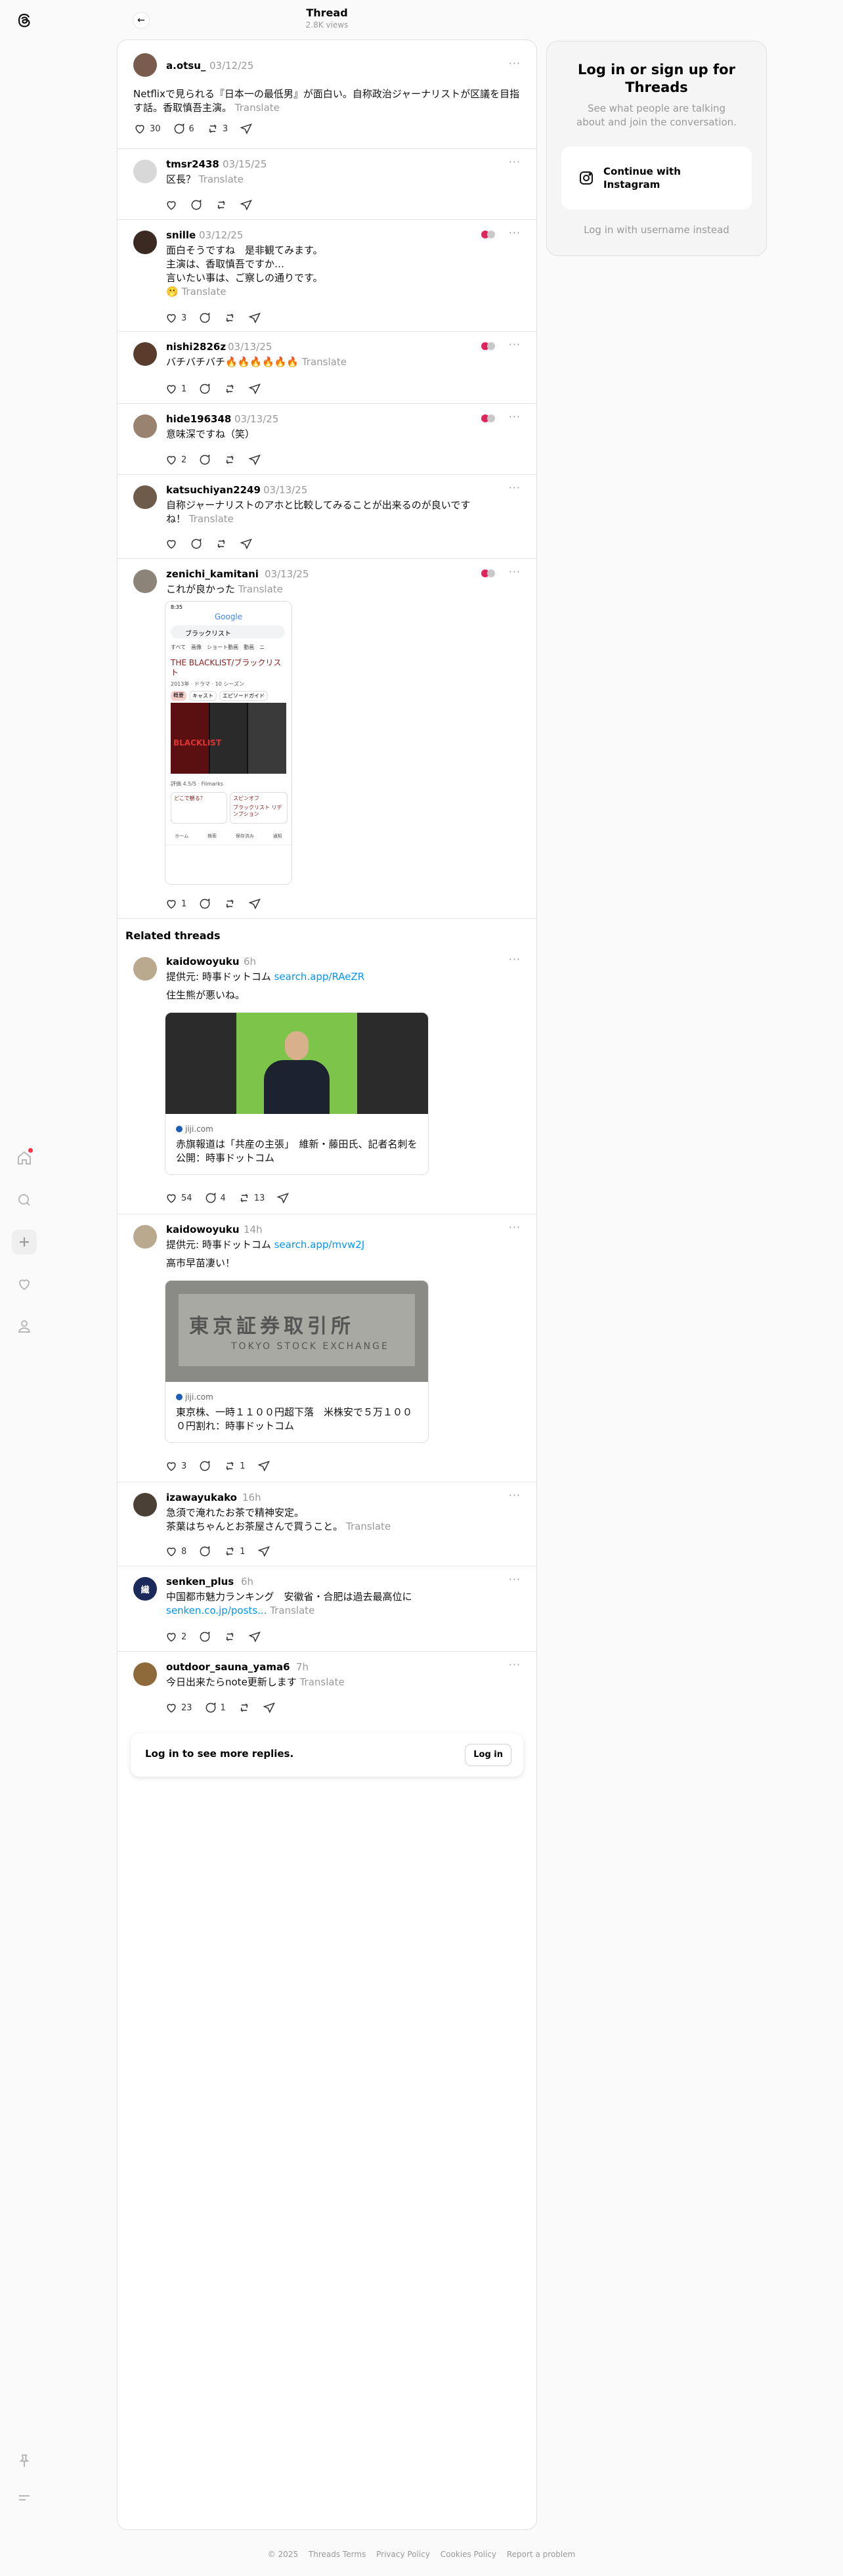 The height and width of the screenshot is (2576, 843). Describe the element at coordinates (24, 1242) in the screenshot. I see `plus-icon` at that location.